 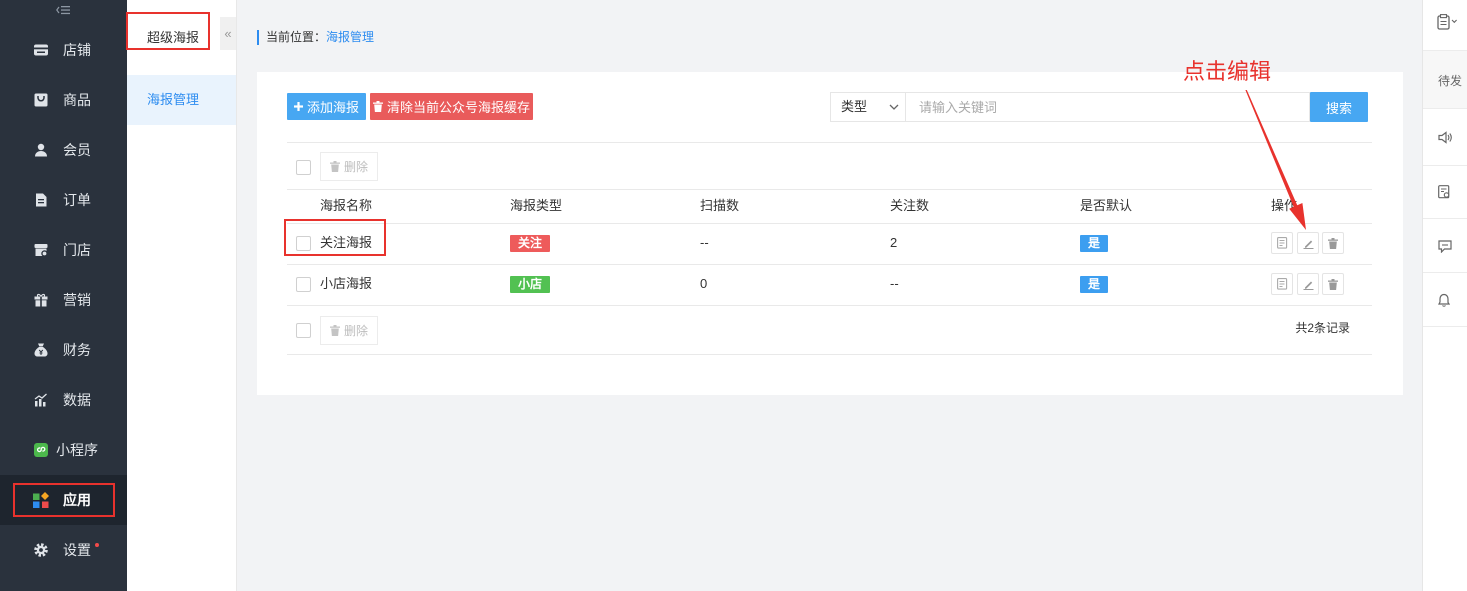 What do you see at coordinates (77, 400) in the screenshot?
I see `sidebar-item-label: 数据` at bounding box center [77, 400].